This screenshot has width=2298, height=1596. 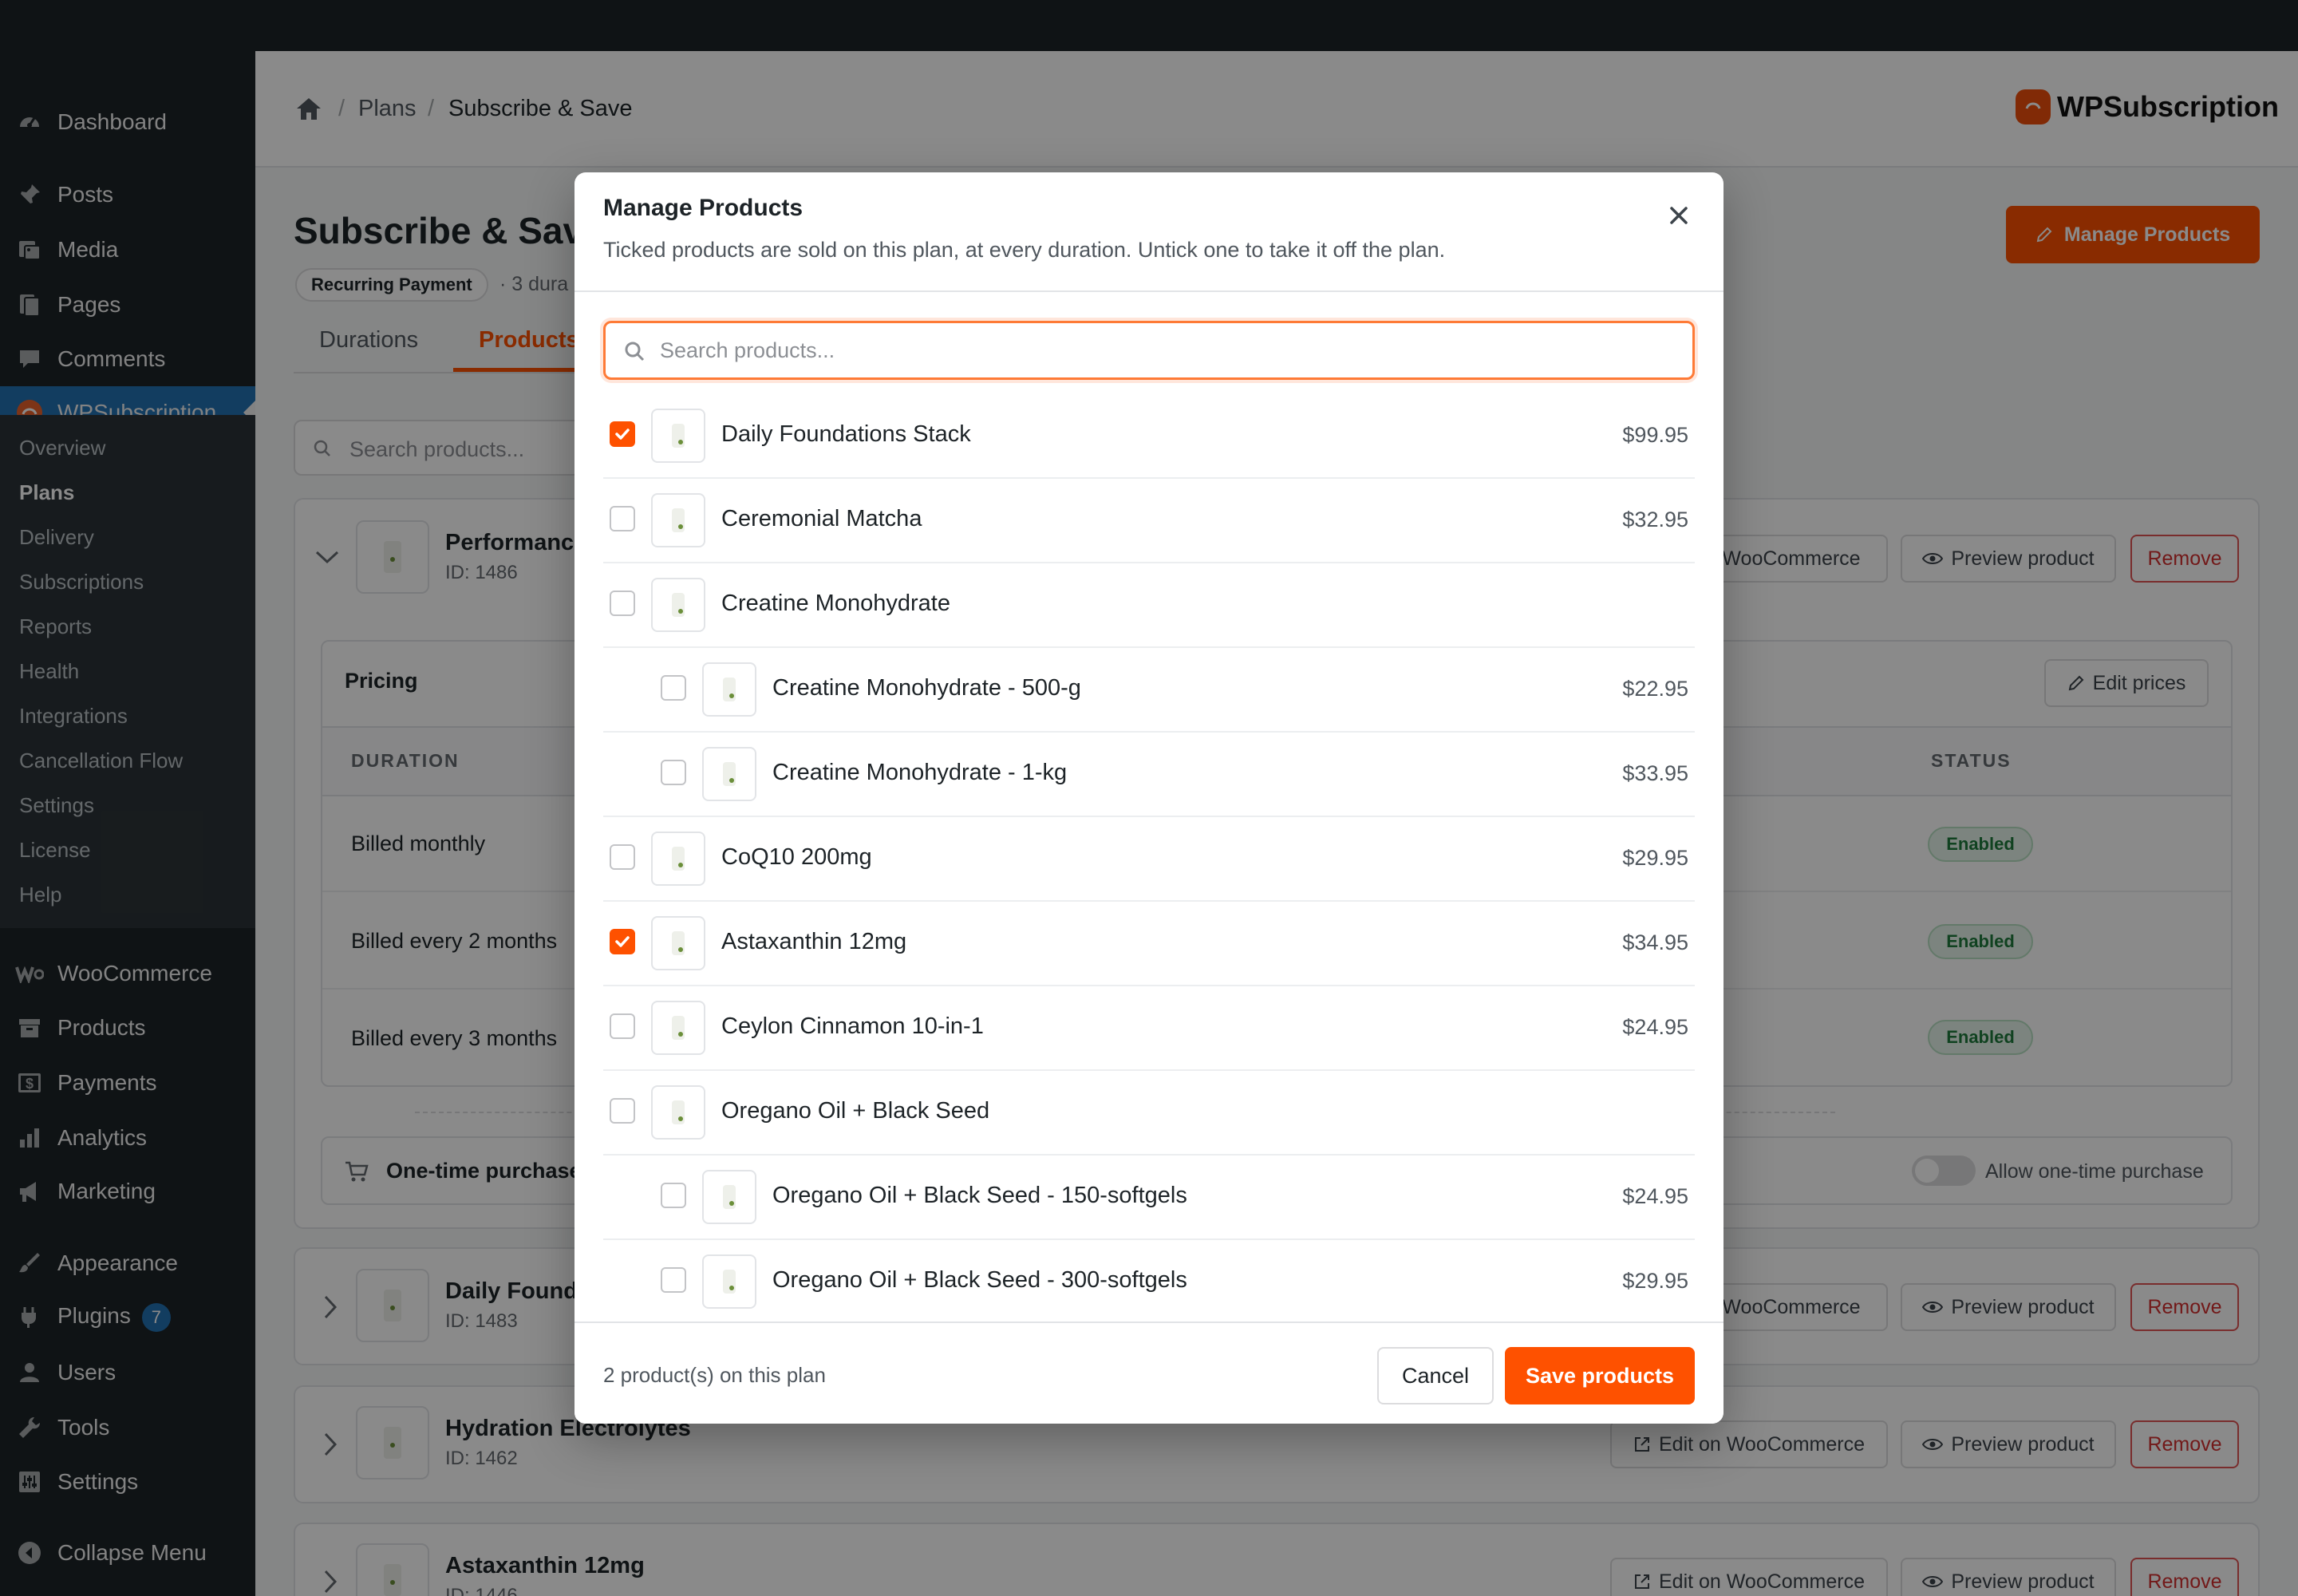 What do you see at coordinates (835, 603) in the screenshot?
I see `product-name: Creatine Monohydrate` at bounding box center [835, 603].